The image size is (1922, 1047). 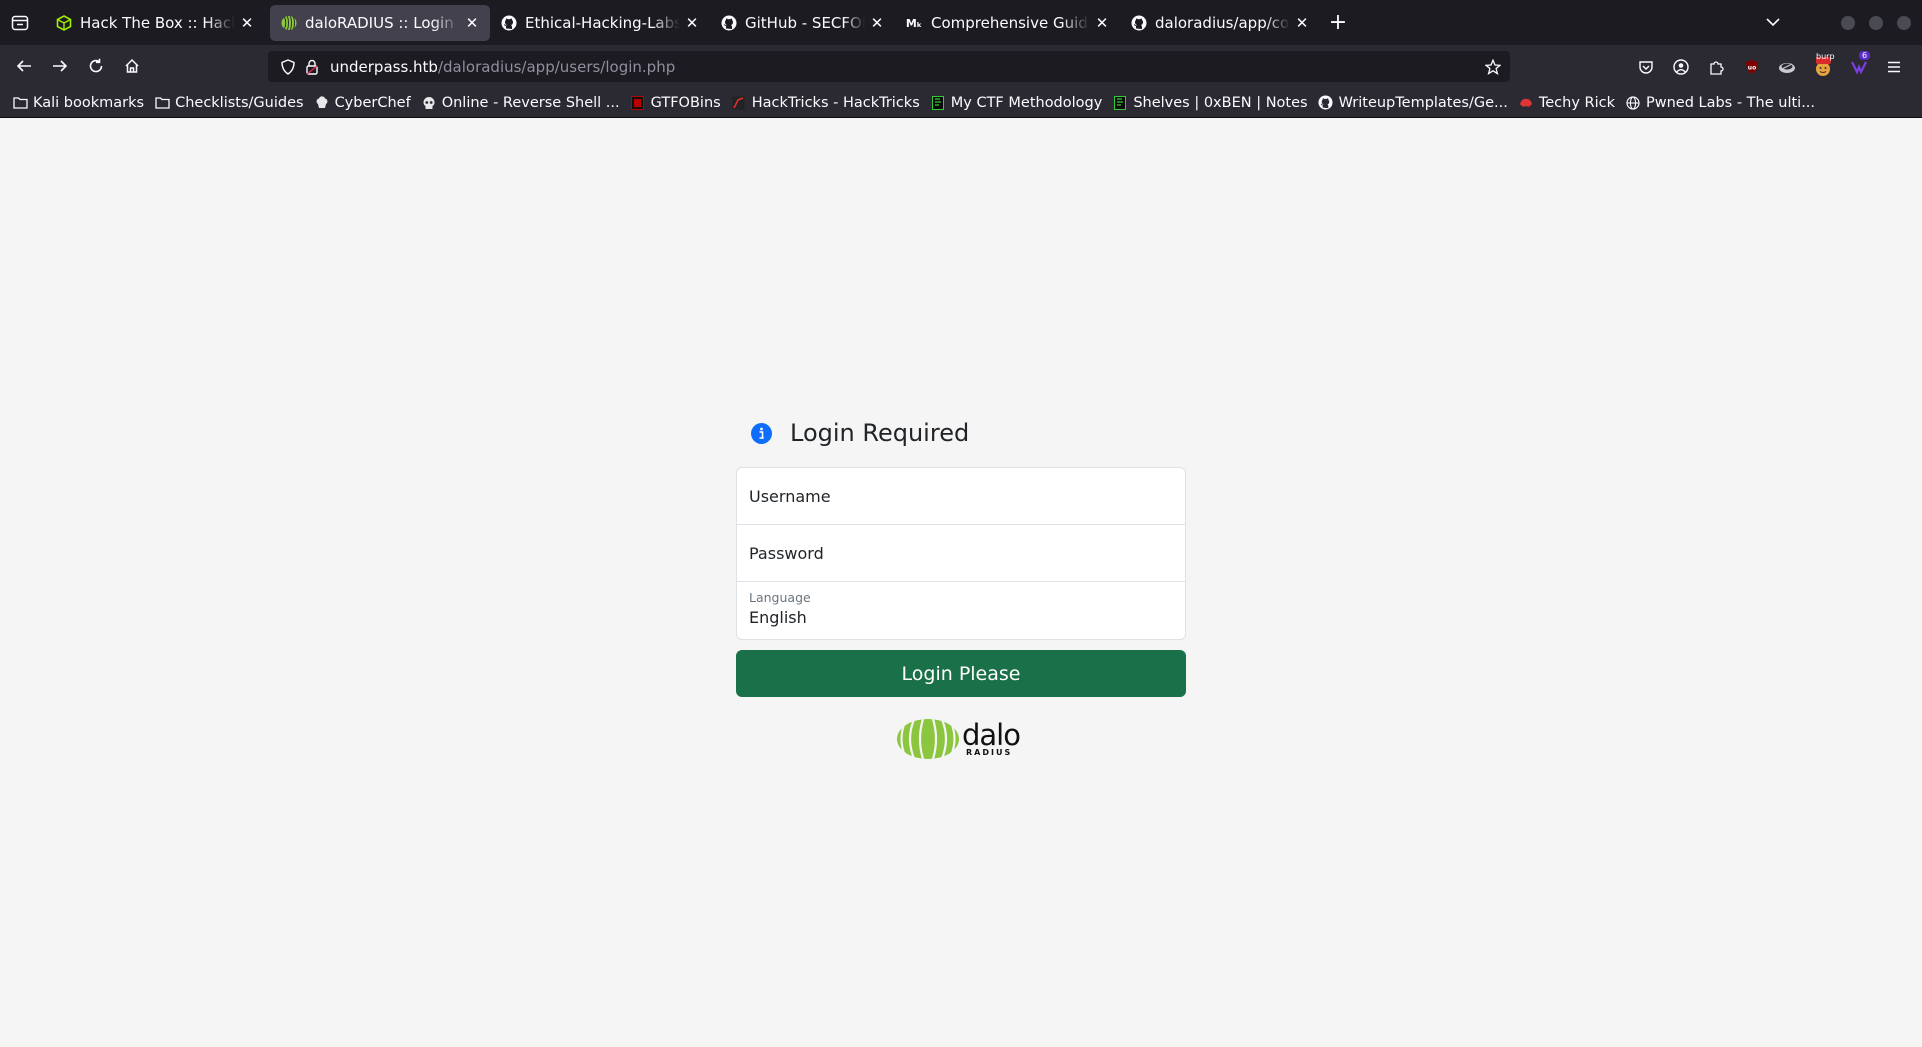 I want to click on language-label: Language, so click(x=780, y=597).